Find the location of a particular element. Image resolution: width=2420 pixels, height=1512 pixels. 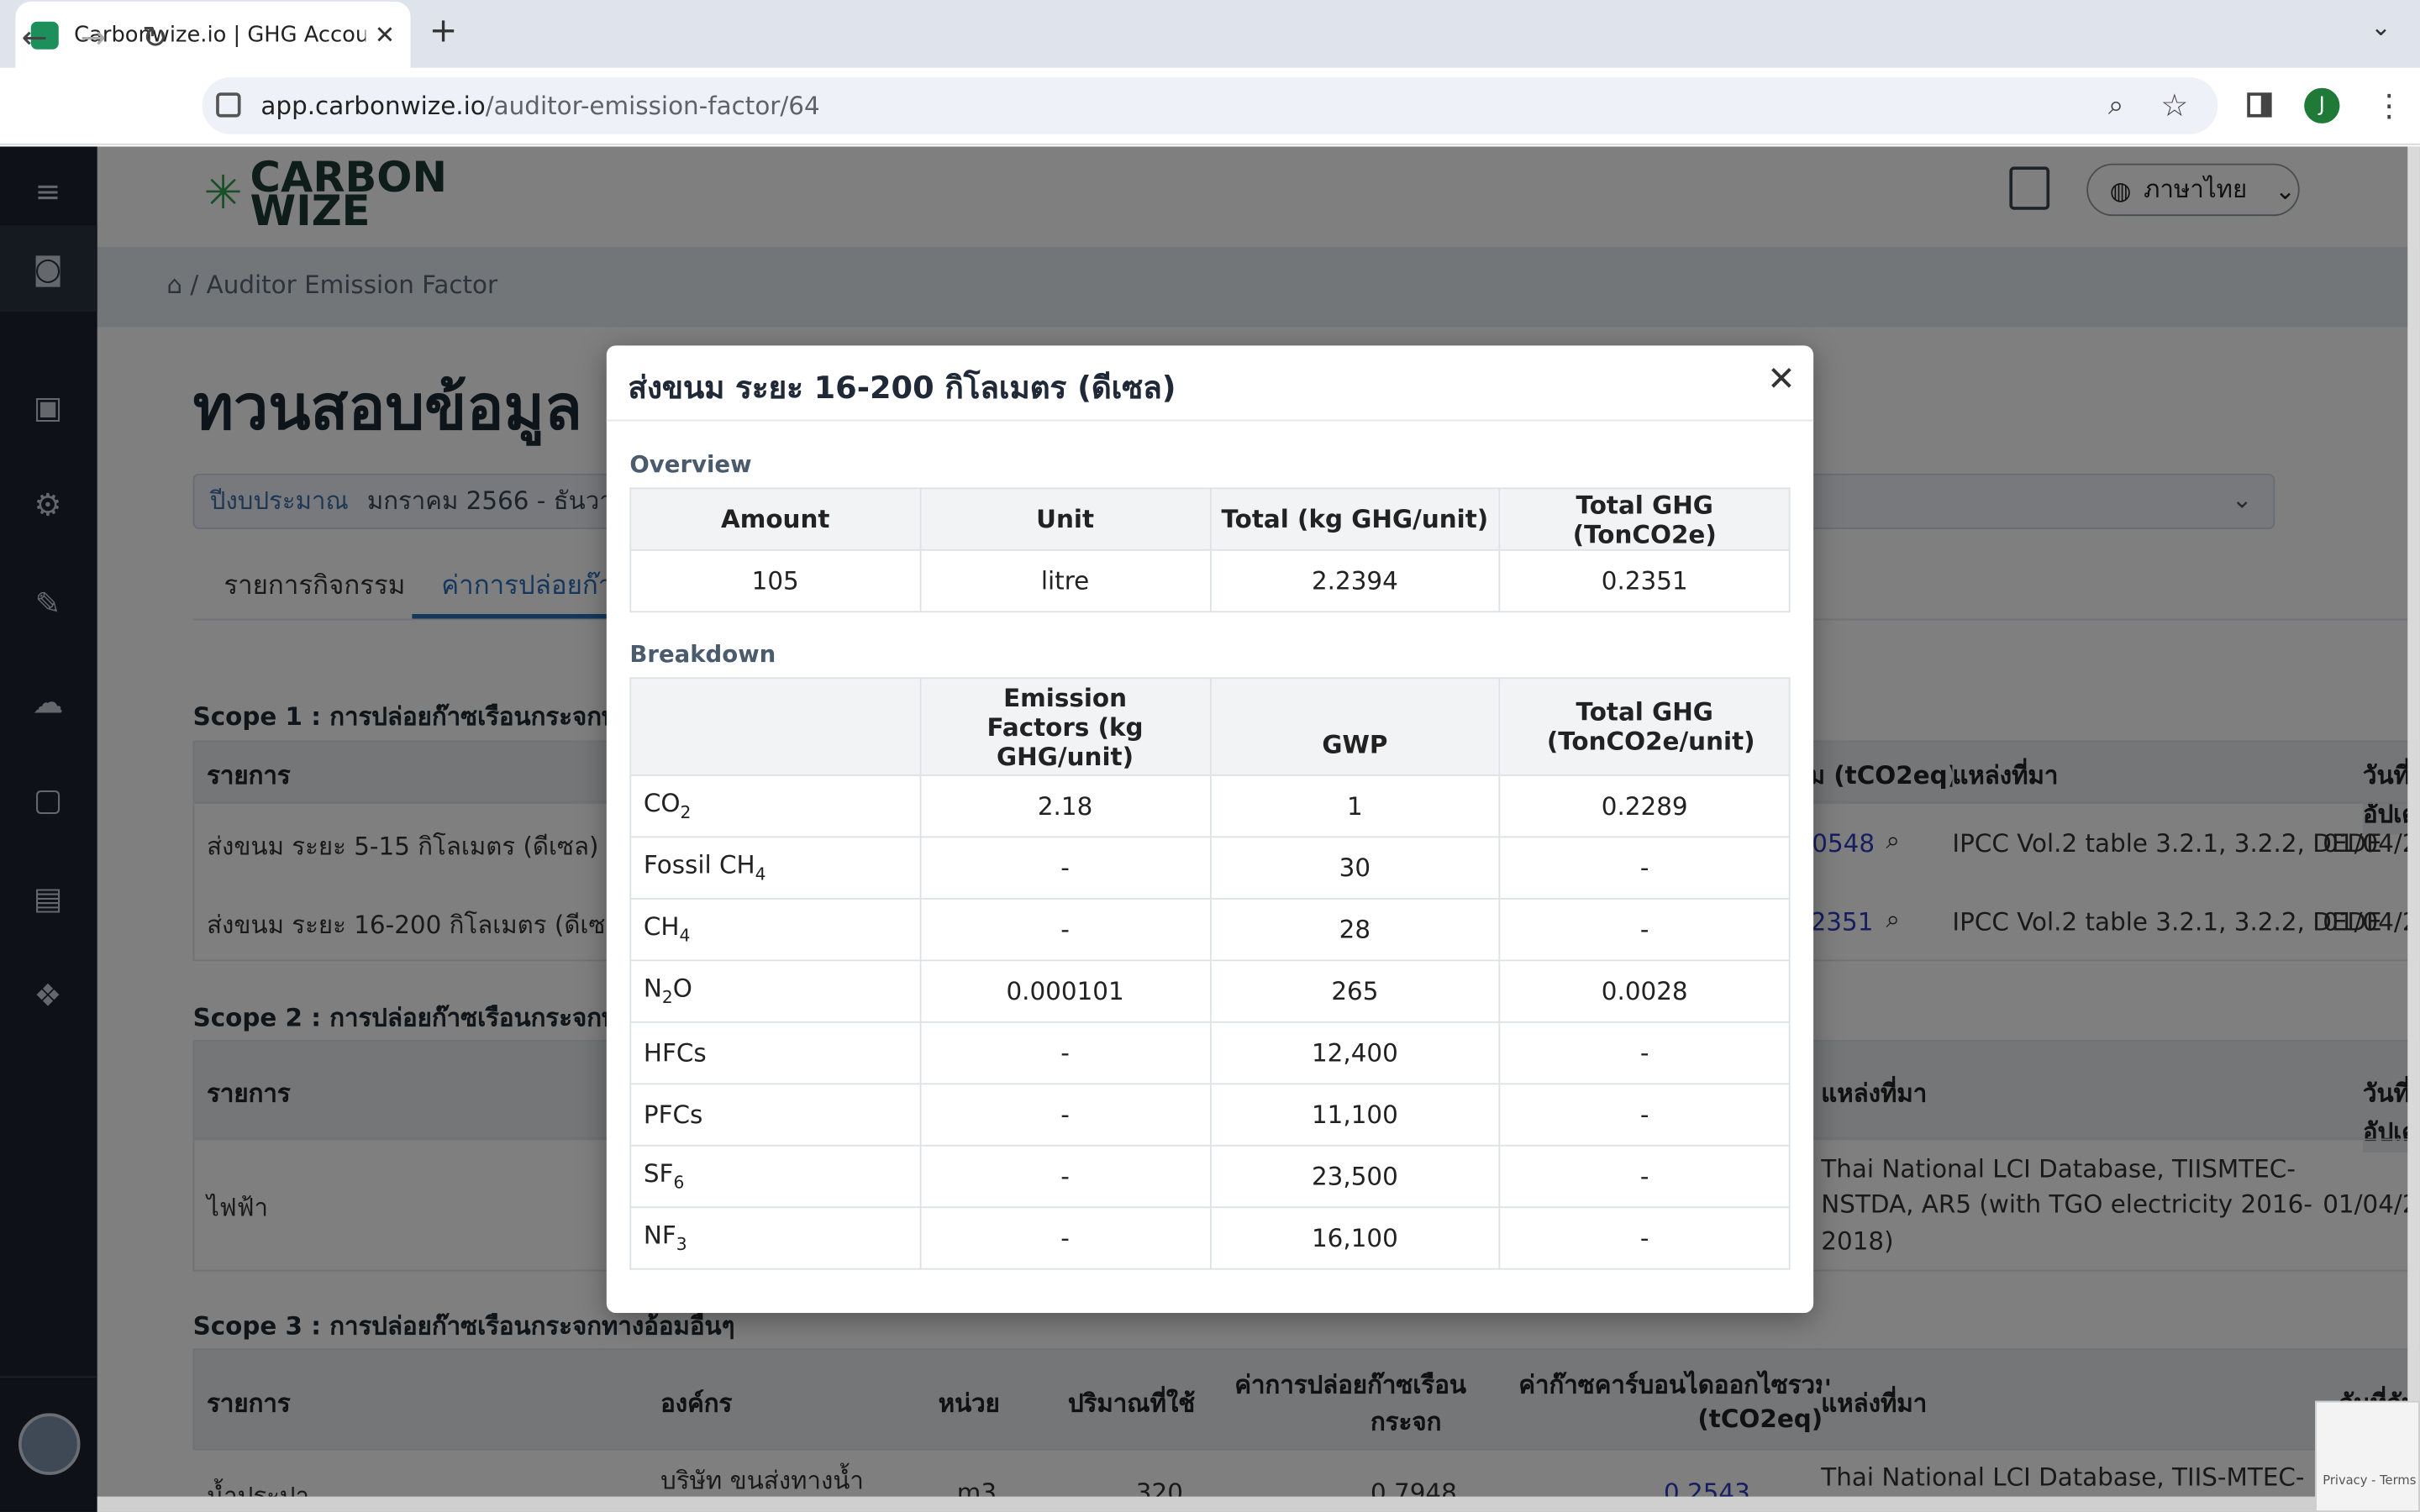

forward-icon: → is located at coordinates (94, 36).